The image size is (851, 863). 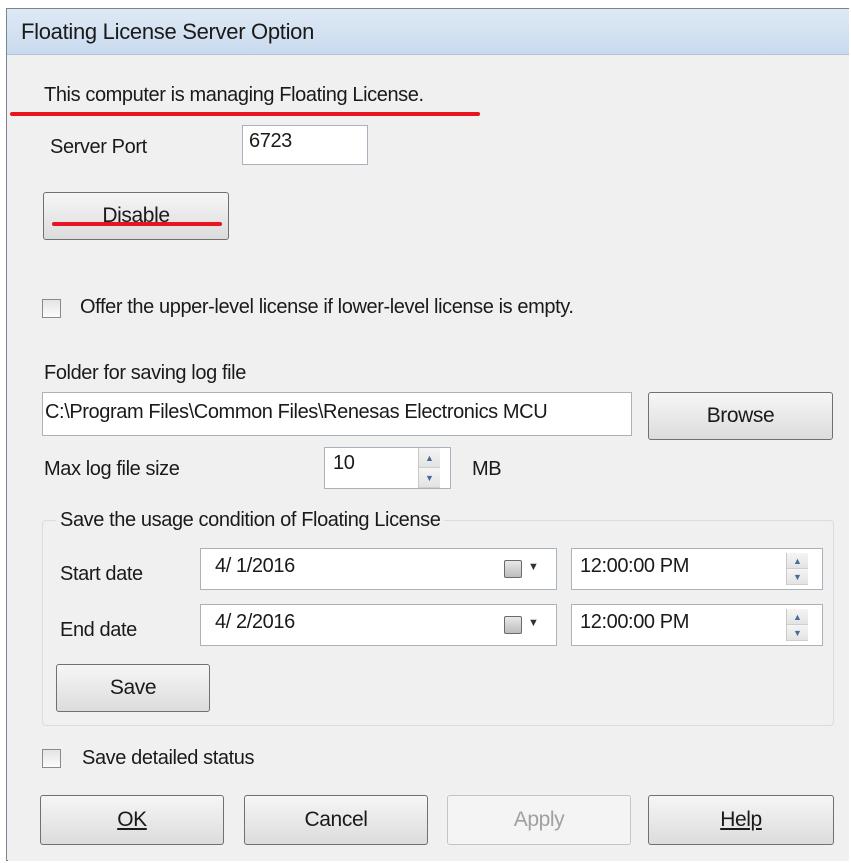 I want to click on max-log-size-label: Max log file size, so click(x=112, y=469).